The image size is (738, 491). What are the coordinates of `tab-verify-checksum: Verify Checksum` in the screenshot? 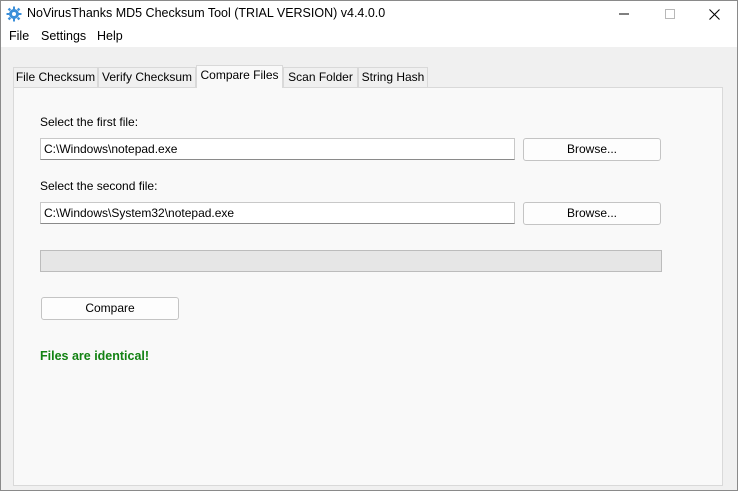 It's located at (147, 77).